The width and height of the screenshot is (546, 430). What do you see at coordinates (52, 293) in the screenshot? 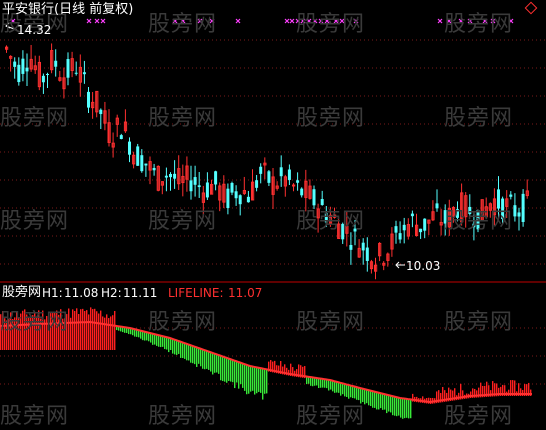
I see `h1-label: H1:` at bounding box center [52, 293].